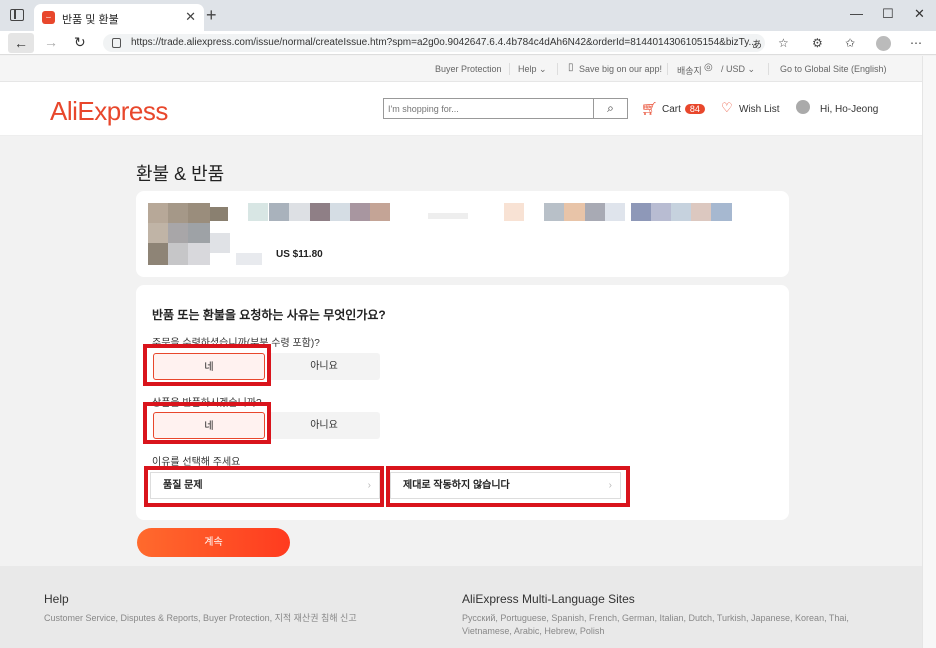 The width and height of the screenshot is (936, 648). What do you see at coordinates (48, 17) in the screenshot?
I see `aliexpress-favicon-icon: ⌣` at bounding box center [48, 17].